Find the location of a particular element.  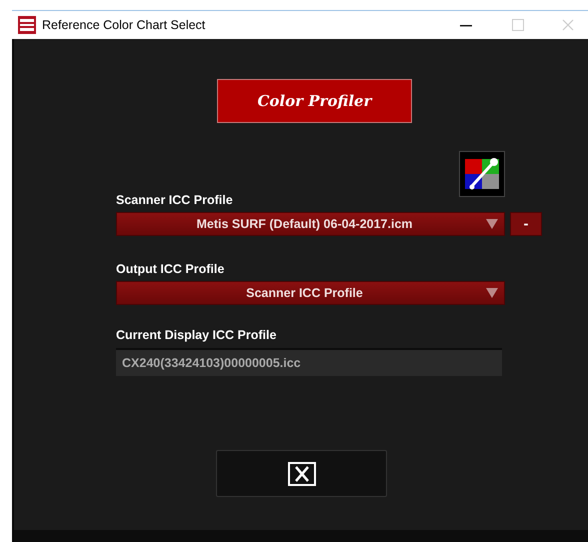

field-label: Output ICC Profile is located at coordinates (171, 269).